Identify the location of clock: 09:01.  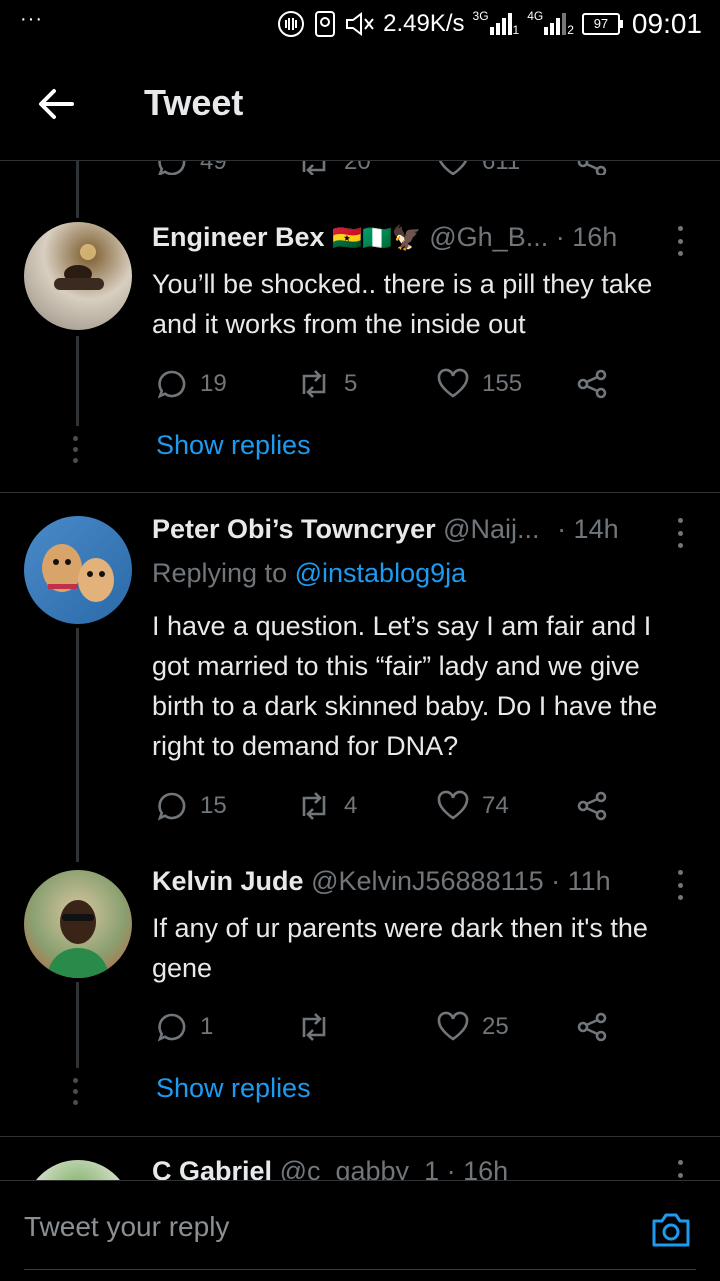
(666, 23).